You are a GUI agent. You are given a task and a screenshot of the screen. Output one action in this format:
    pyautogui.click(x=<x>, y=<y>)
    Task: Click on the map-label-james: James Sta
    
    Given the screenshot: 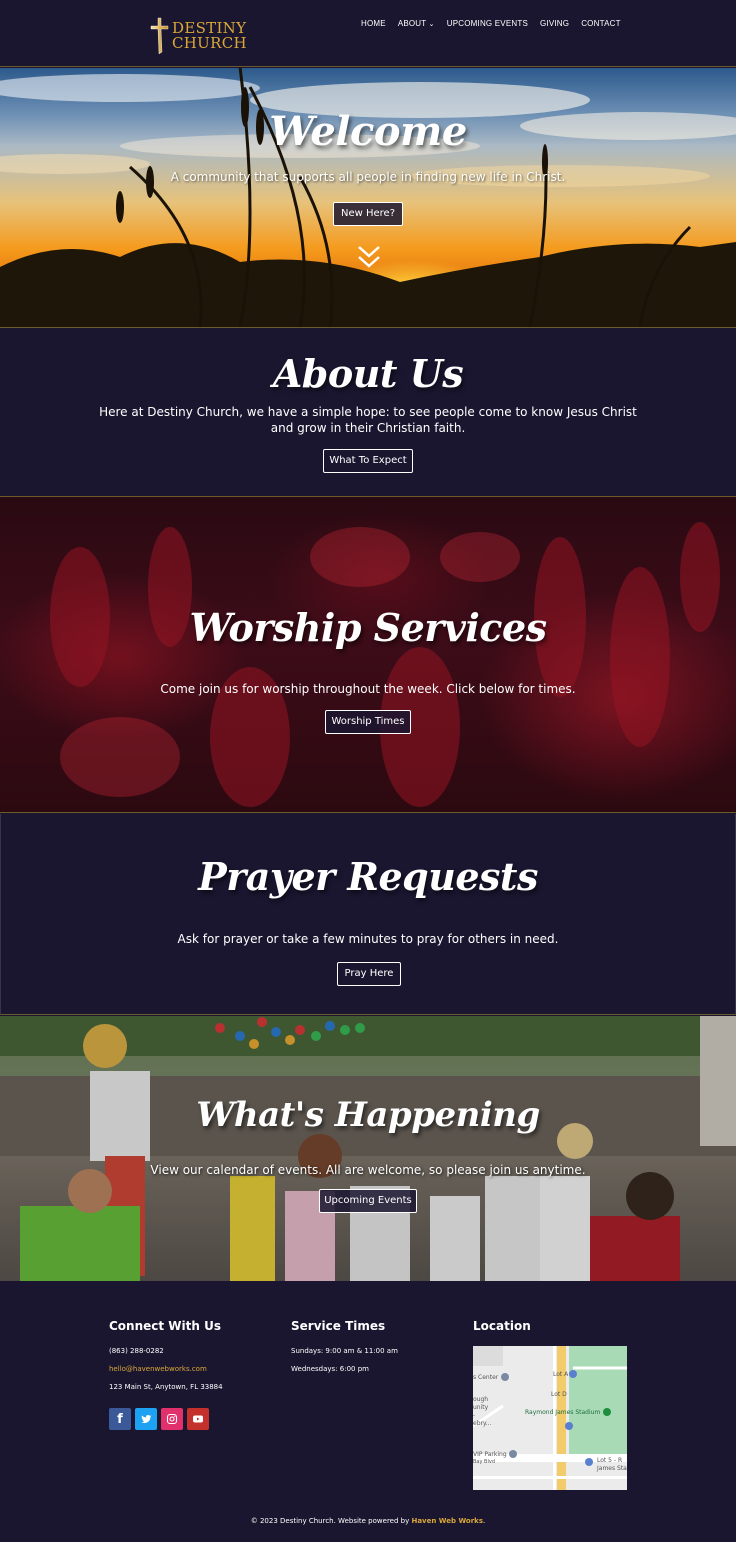 What is the action you would take?
    pyautogui.click(x=612, y=1468)
    